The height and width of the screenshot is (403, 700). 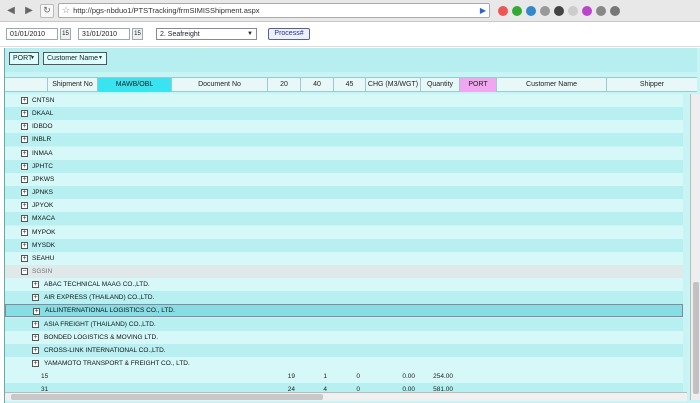 What do you see at coordinates (105, 350) in the screenshot?
I see `group-row-label: CROSS-LINK INTERNATIONAL CO.,LTD.` at bounding box center [105, 350].